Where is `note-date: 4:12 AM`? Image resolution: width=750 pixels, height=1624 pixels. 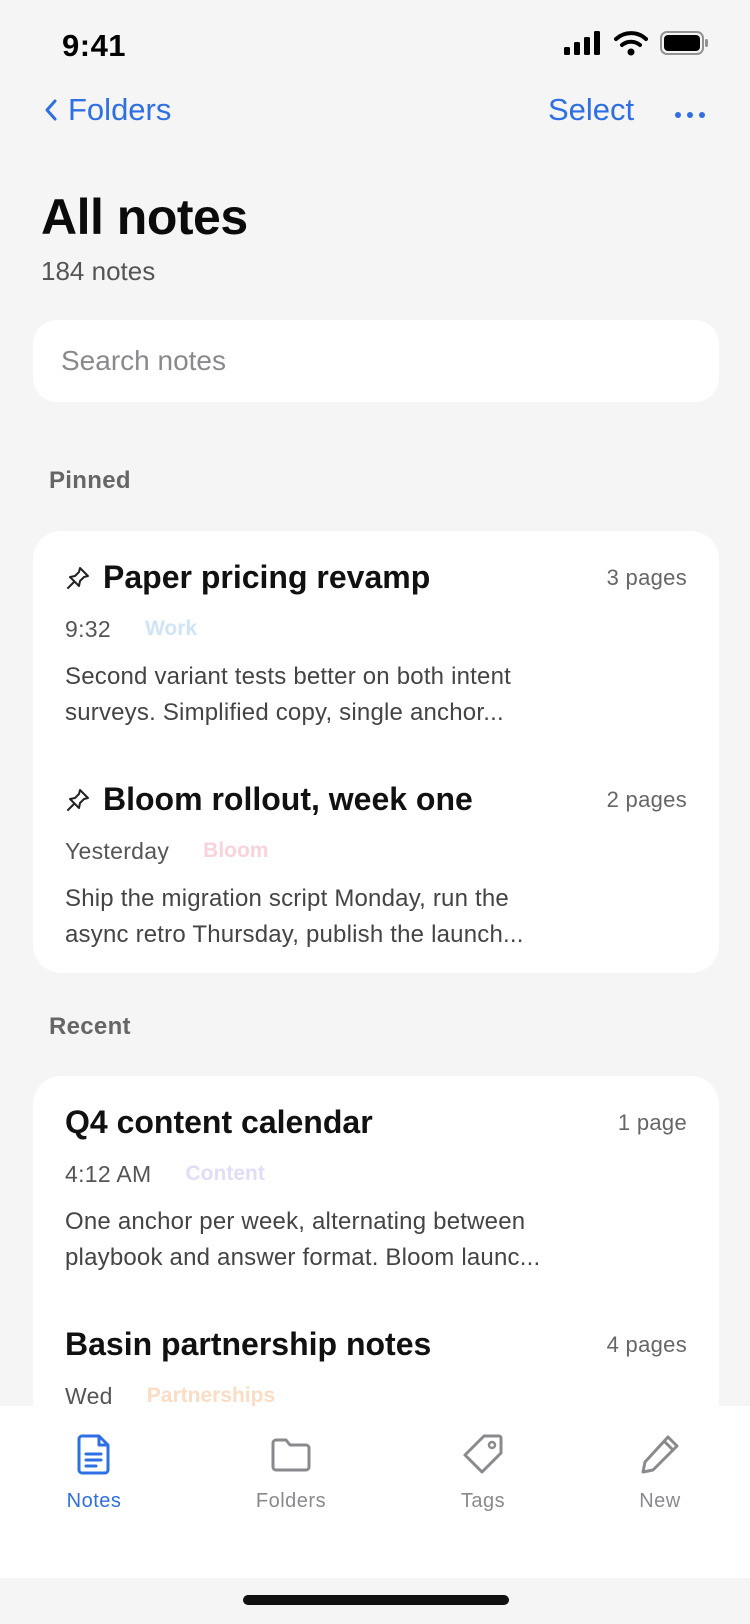
note-date: 4:12 AM is located at coordinates (108, 1173).